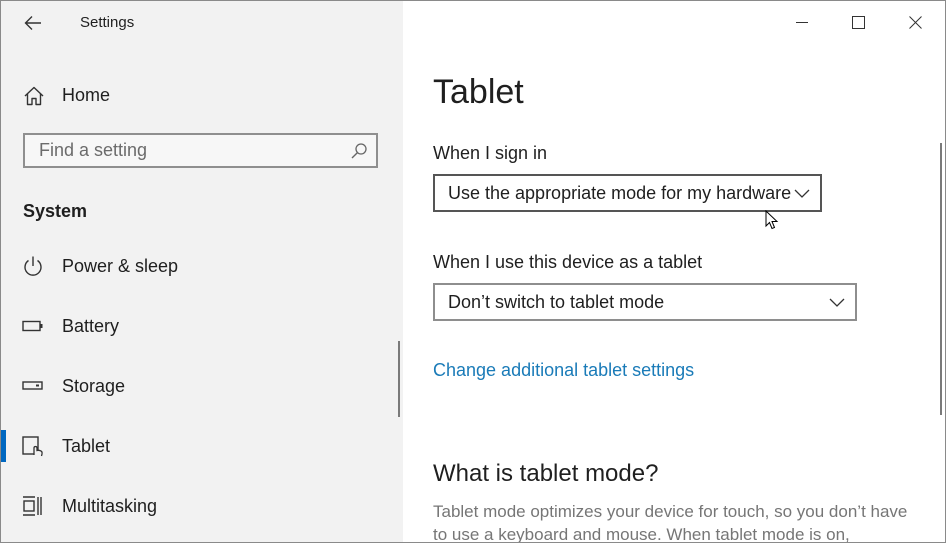 Image resolution: width=946 pixels, height=543 pixels. What do you see at coordinates (55, 211) in the screenshot?
I see `section-title: System` at bounding box center [55, 211].